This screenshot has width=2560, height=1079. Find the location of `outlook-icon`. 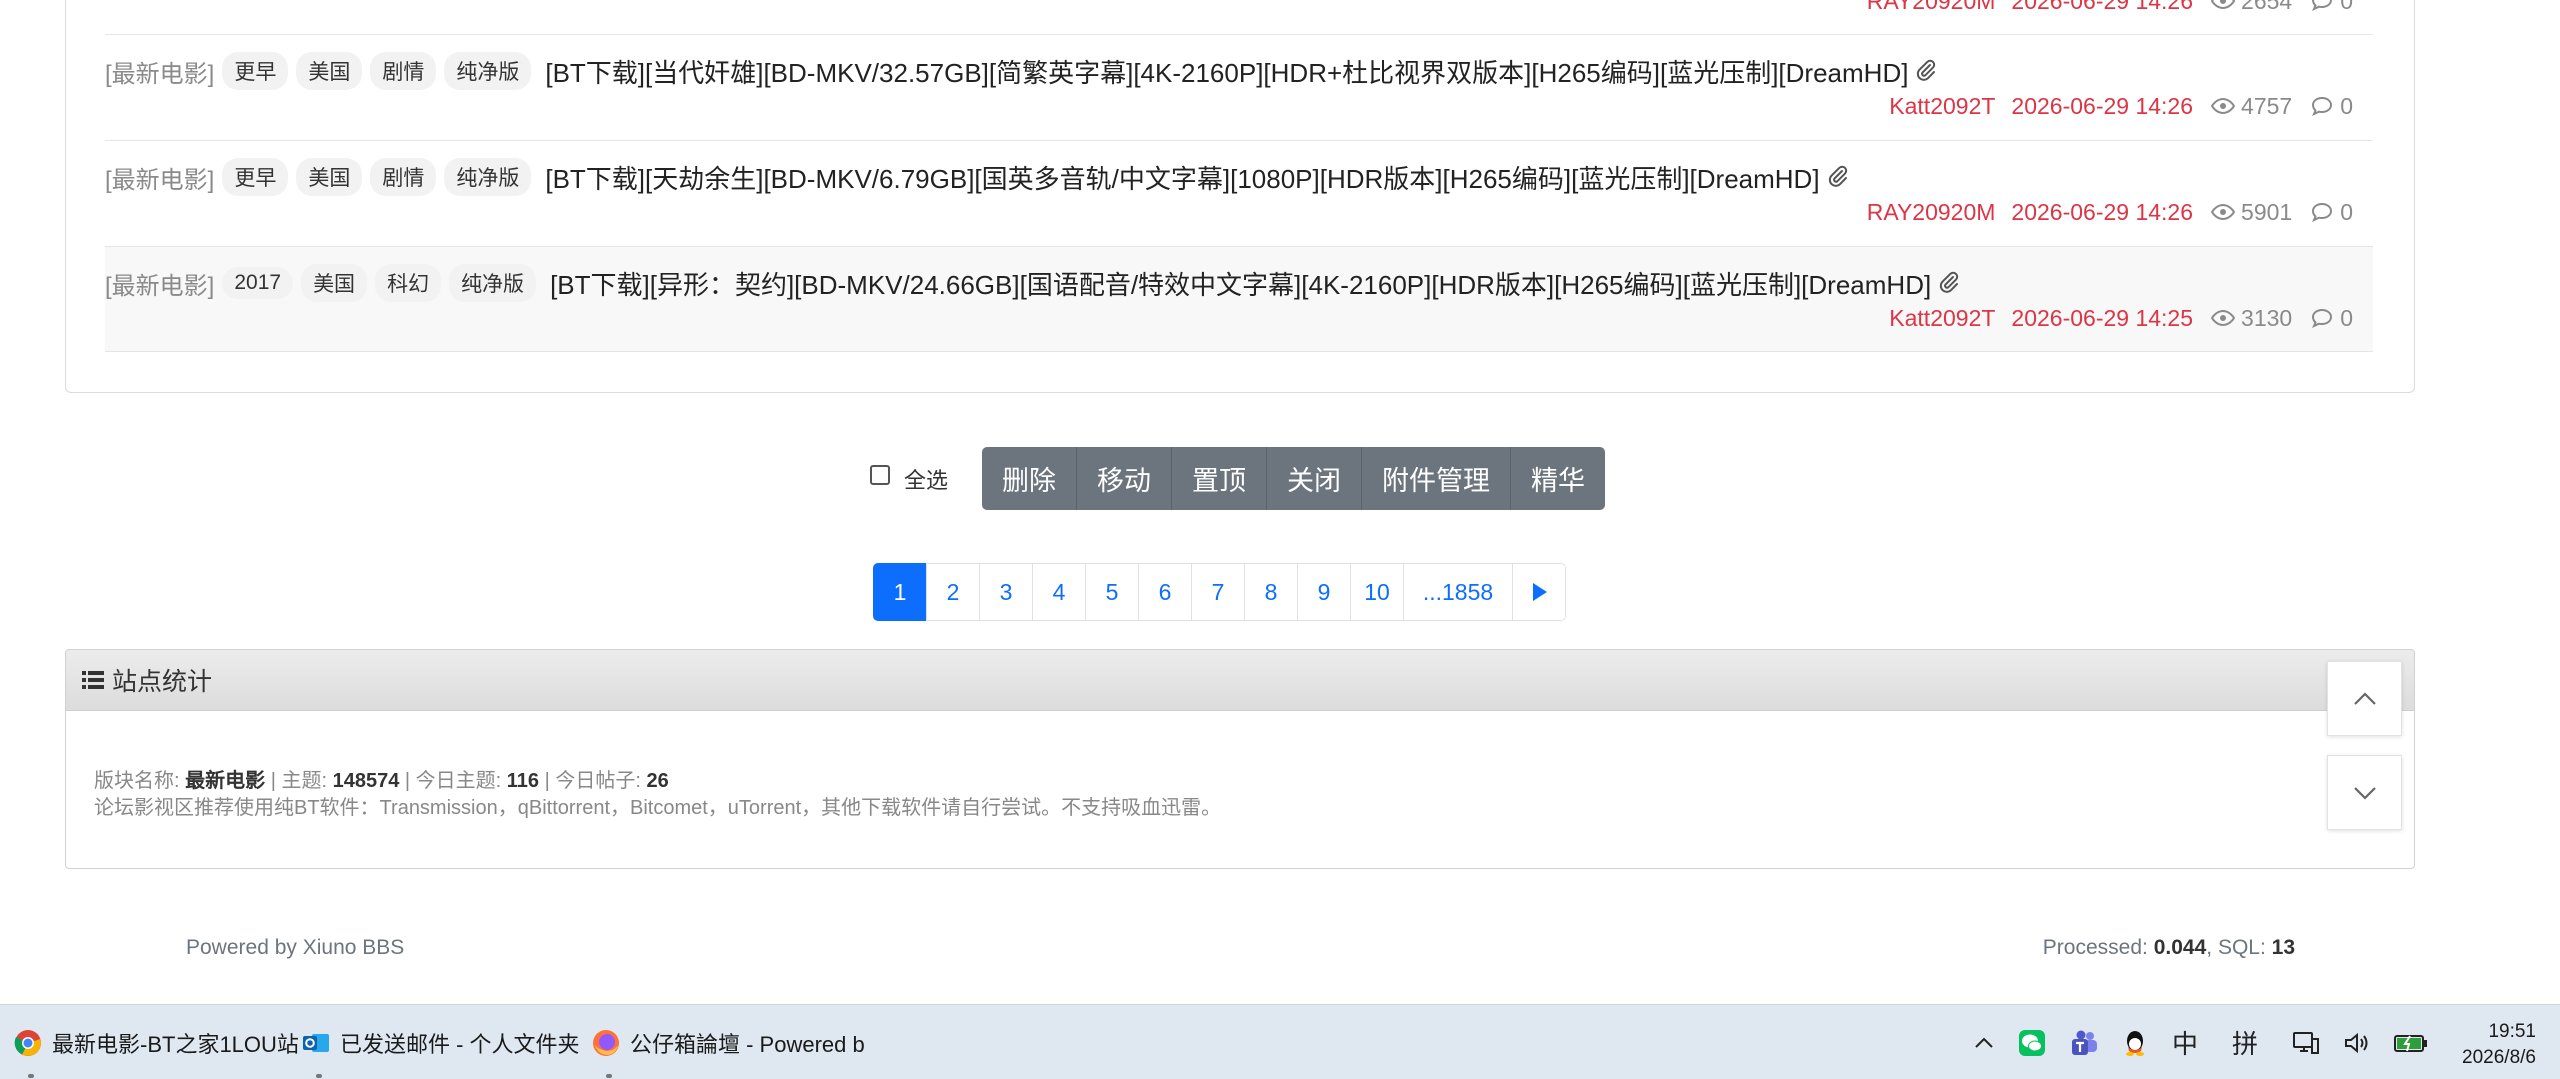

outlook-icon is located at coordinates (316, 1042).